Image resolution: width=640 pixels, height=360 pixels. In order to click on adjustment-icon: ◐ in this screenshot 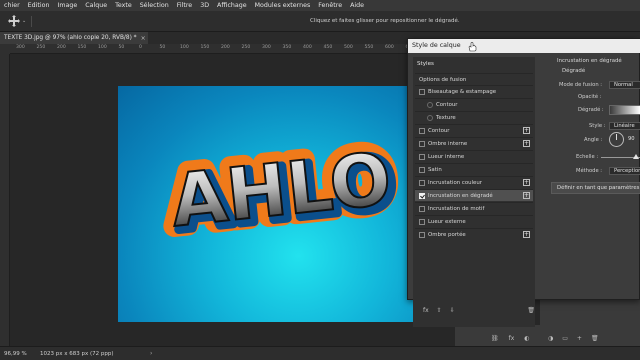, I will do `click(526, 338)`.